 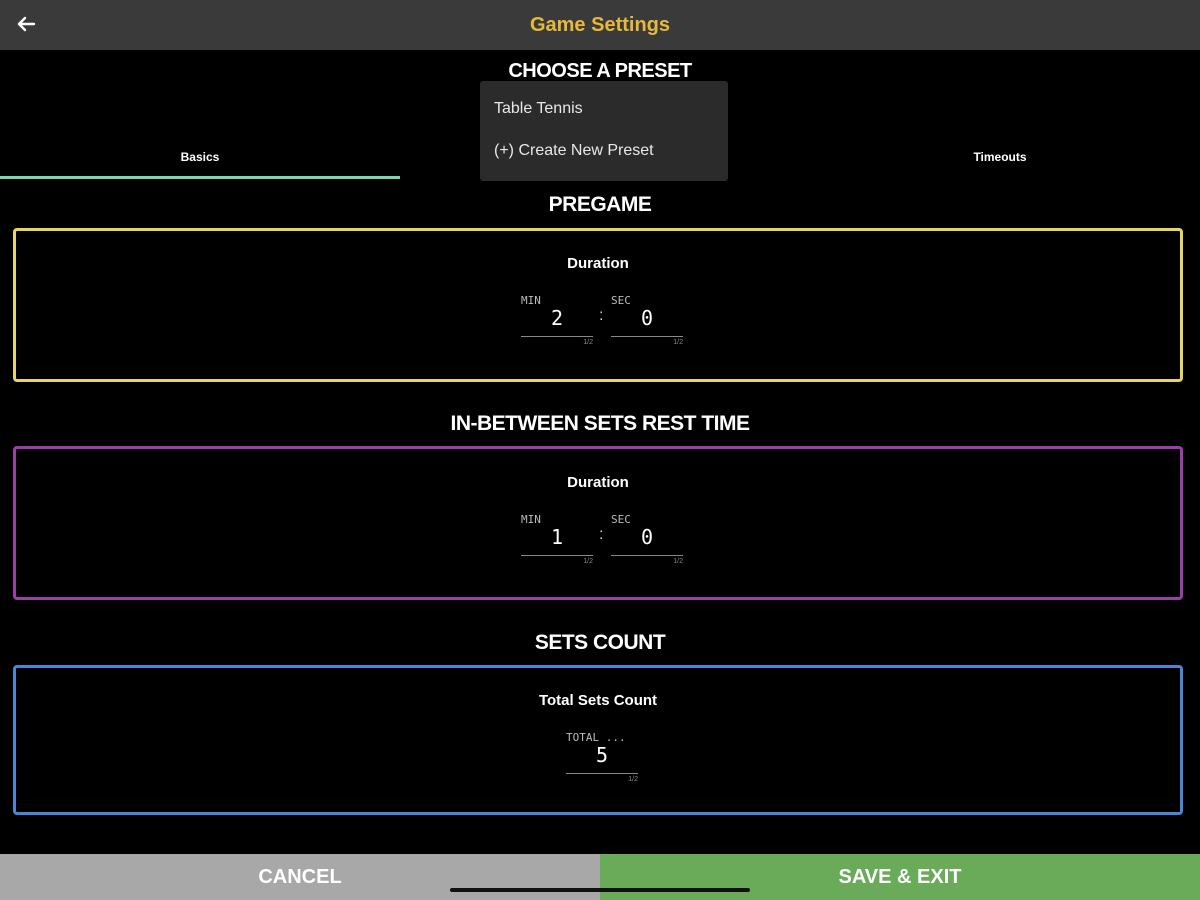 I want to click on save-exit-button: SAVE & EXIT, so click(x=900, y=877).